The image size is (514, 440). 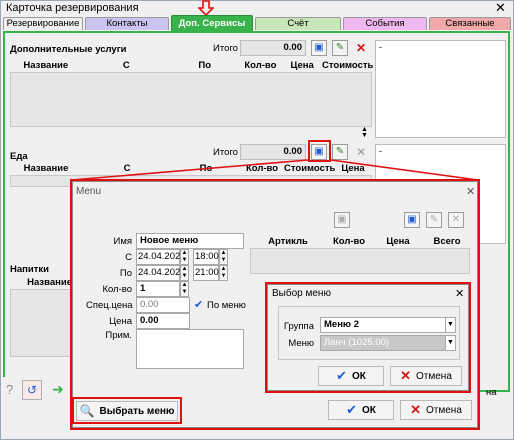 What do you see at coordinates (184, 273) in the screenshot?
I see `to-date-spinner: ▲ ▼` at bounding box center [184, 273].